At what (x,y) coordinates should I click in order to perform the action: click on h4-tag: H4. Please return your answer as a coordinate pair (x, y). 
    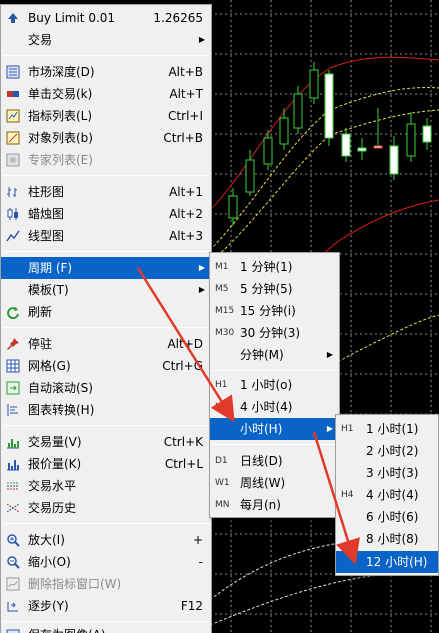
    Looking at the image, I should click on (221, 407).